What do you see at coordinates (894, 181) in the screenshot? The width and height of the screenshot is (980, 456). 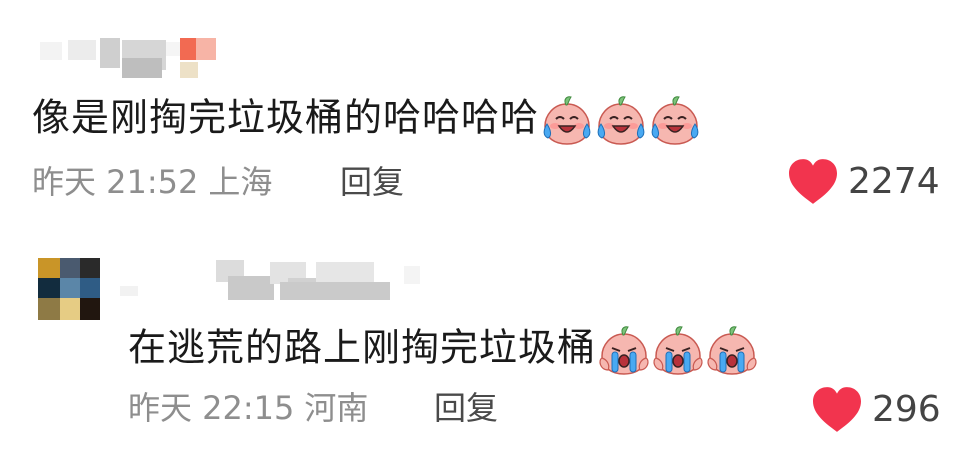 I see `like-count: 2274` at bounding box center [894, 181].